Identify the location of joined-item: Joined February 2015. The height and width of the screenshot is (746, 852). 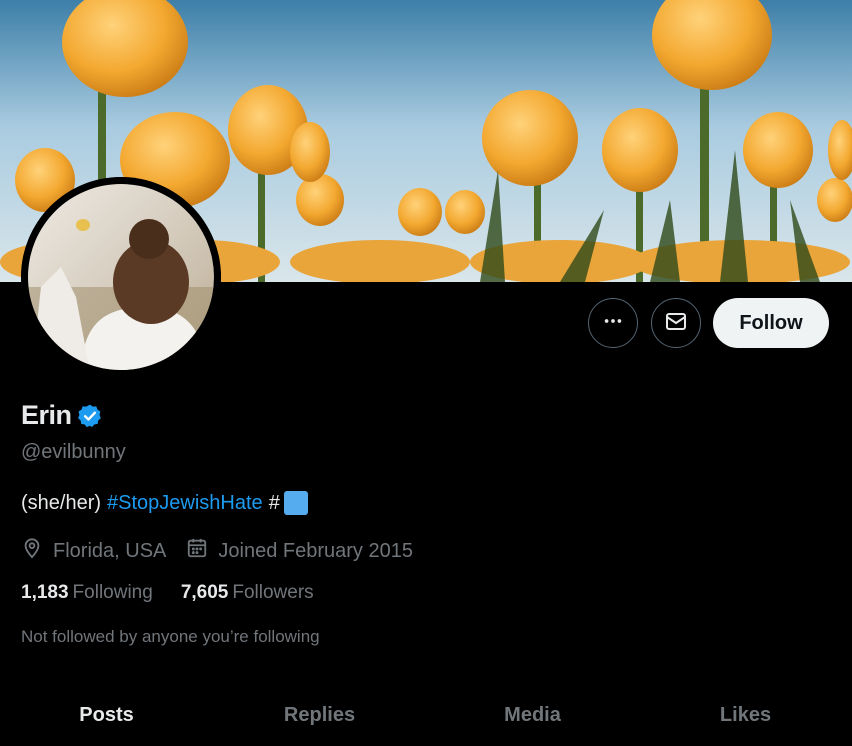
(299, 551).